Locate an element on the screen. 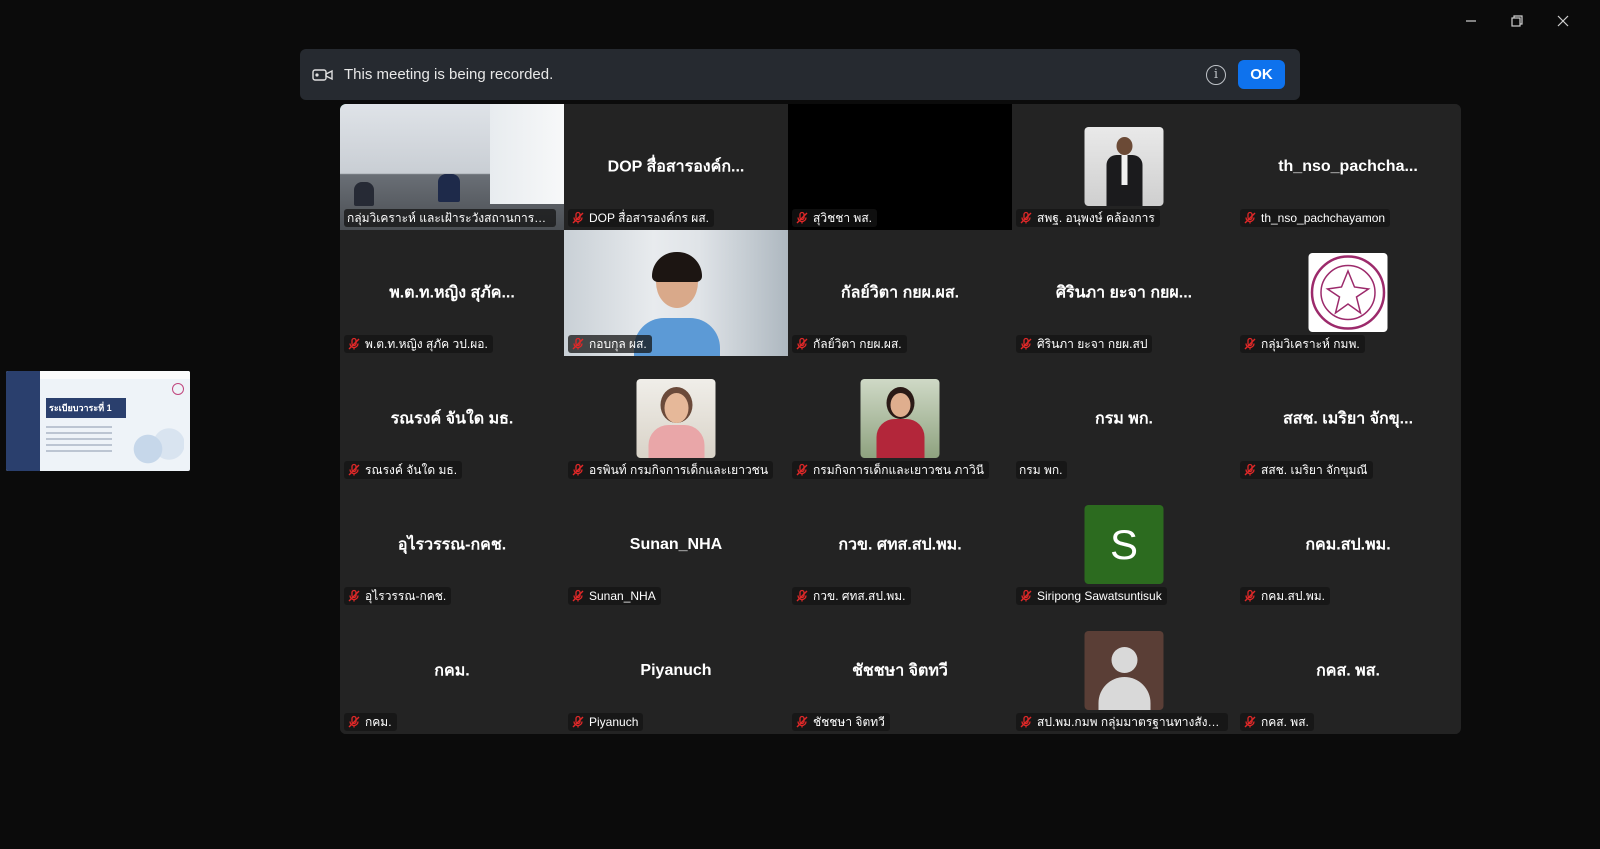 Image resolution: width=1600 pixels, height=849 pixels. participant-tile: กคม. กคม. is located at coordinates (452, 671).